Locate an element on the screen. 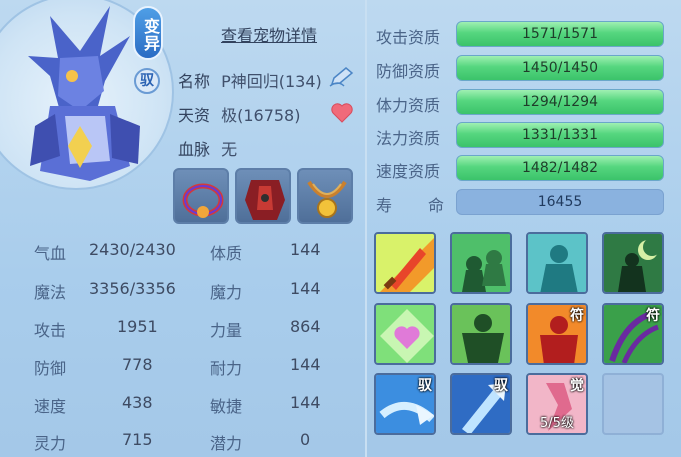 The height and width of the screenshot is (457, 681). attack-aptitude-bar: 1571/1571 is located at coordinates (560, 34).